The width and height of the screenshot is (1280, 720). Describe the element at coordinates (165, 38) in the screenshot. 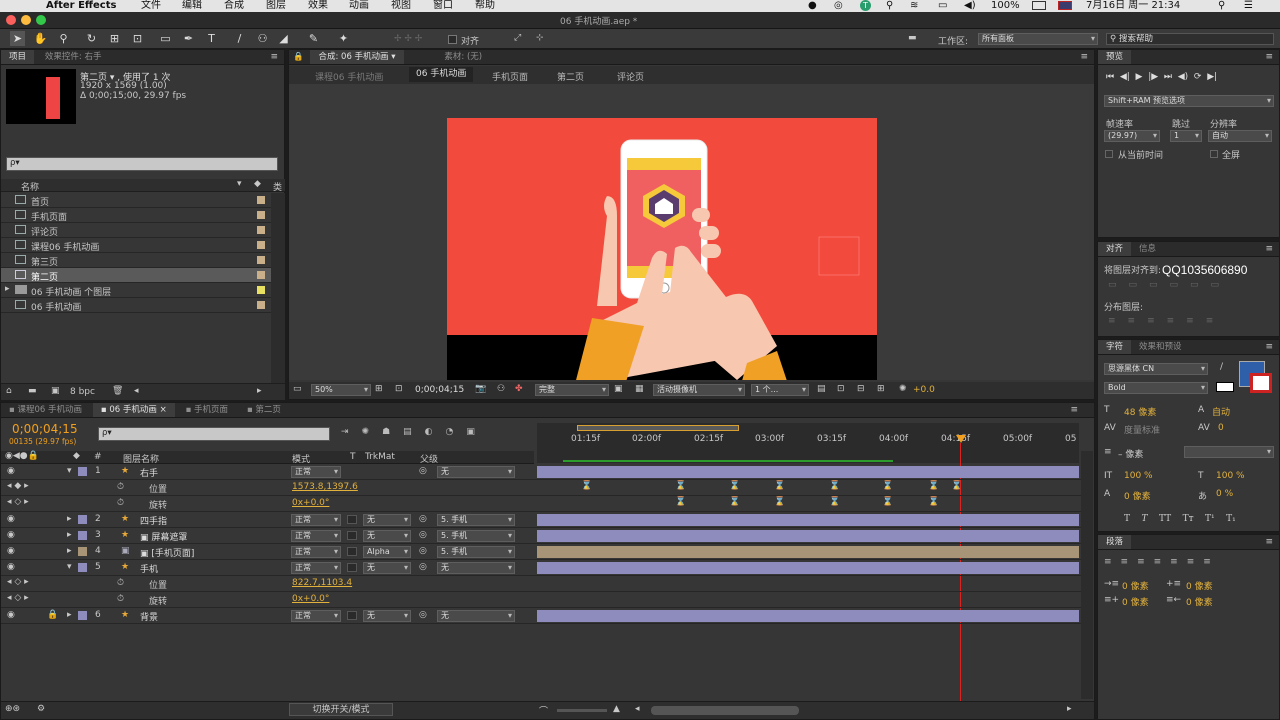

I see `rectangle-tool-icon: ▭` at that location.